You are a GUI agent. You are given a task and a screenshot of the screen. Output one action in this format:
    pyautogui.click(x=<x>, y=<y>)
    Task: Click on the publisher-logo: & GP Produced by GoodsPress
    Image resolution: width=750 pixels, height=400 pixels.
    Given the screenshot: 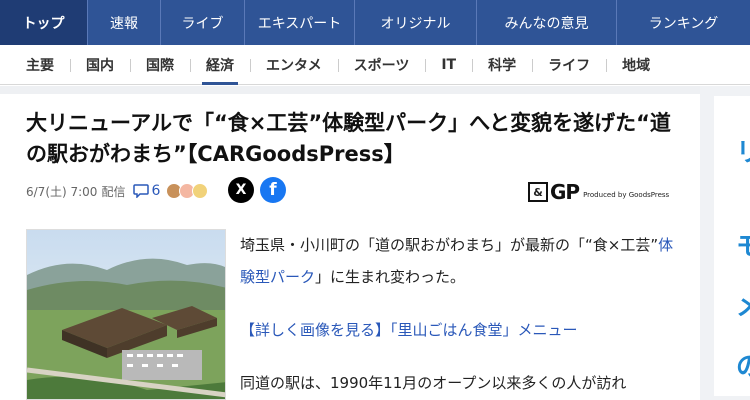 What is the action you would take?
    pyautogui.click(x=599, y=192)
    